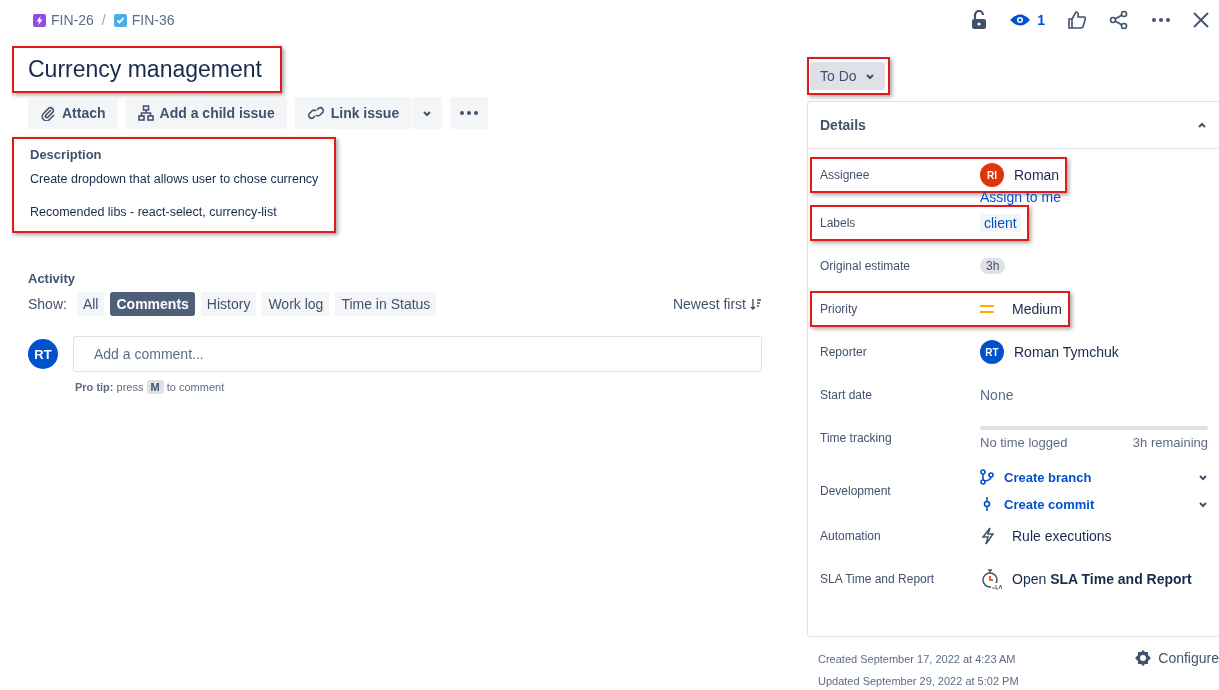  I want to click on branch-icon, so click(987, 477).